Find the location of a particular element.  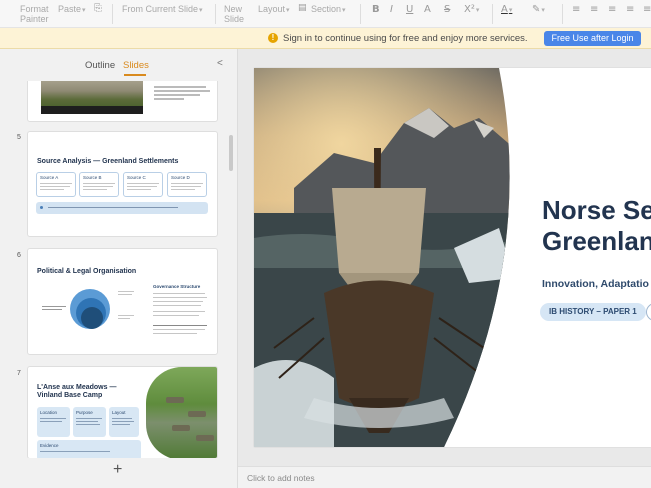

paste-button: Paste▾ is located at coordinates (72, 10).